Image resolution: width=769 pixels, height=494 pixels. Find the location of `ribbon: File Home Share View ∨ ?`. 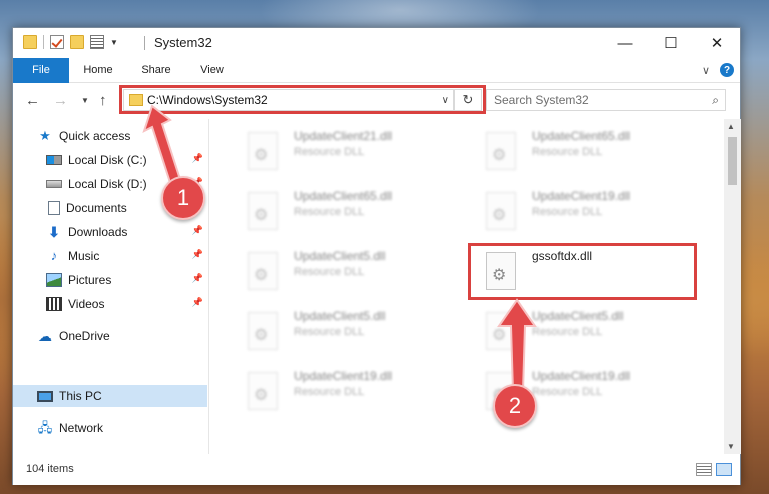

ribbon: File Home Share View ∨ ? is located at coordinates (376, 83).